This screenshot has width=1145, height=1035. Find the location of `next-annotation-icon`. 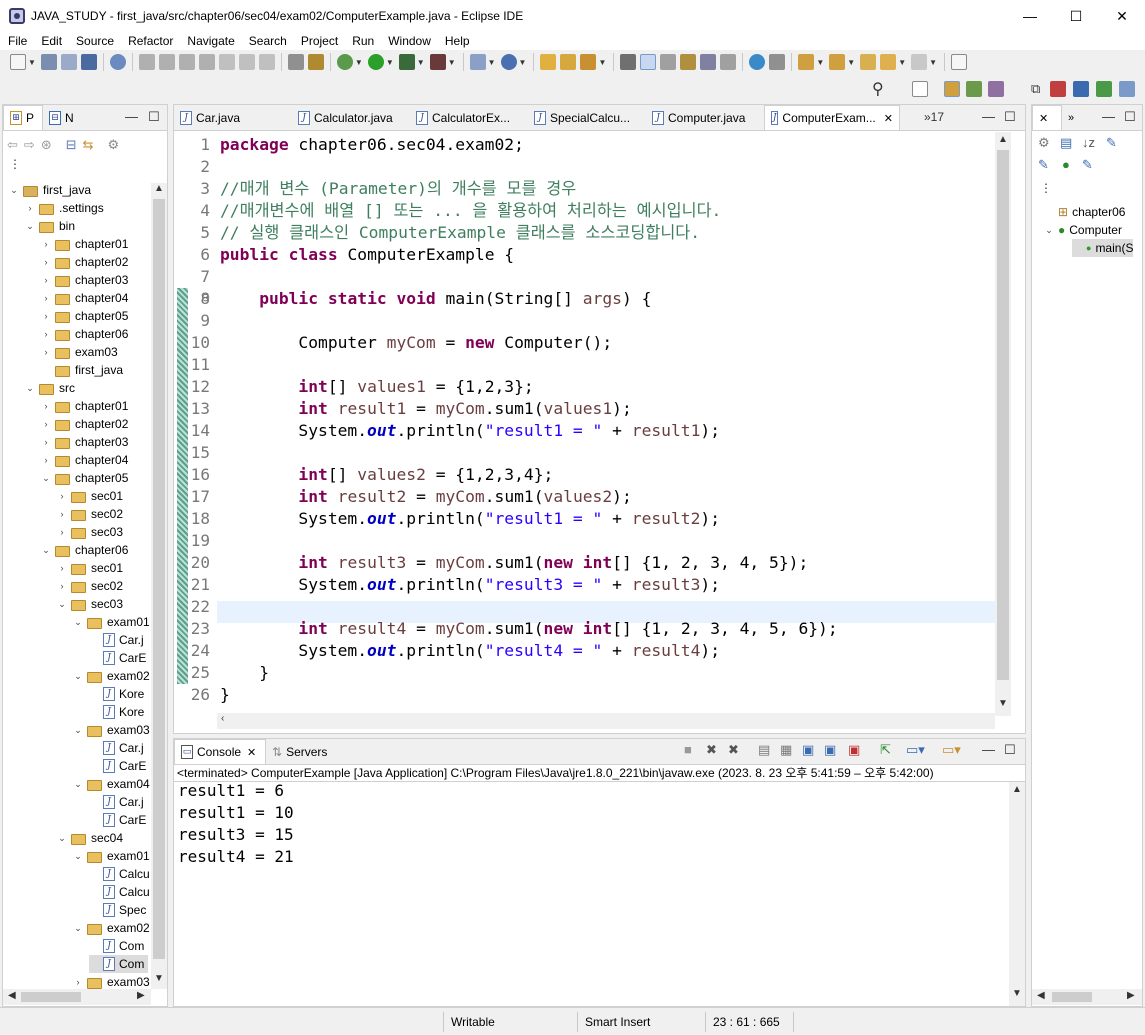

next-annotation-icon is located at coordinates (806, 62).